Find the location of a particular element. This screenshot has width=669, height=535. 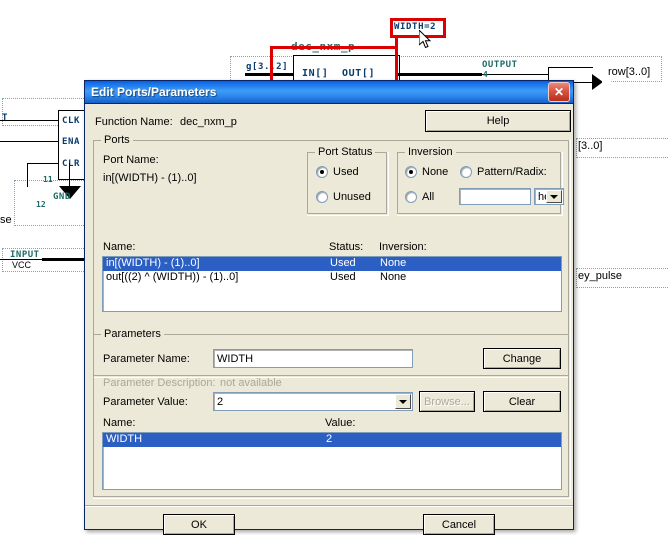

ports-col-status-header: Status: is located at coordinates (346, 247).